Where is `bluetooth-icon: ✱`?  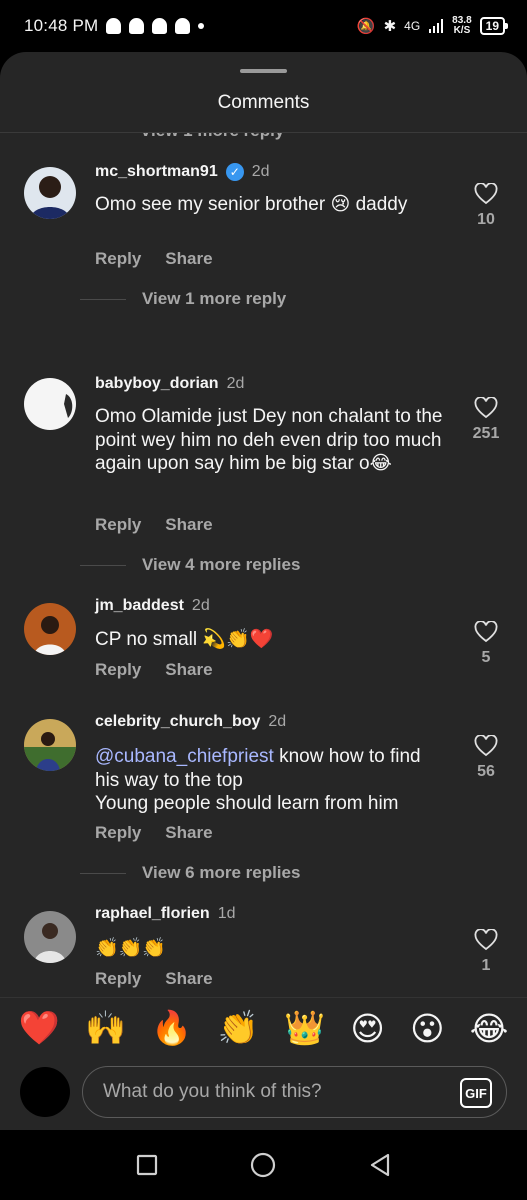 bluetooth-icon: ✱ is located at coordinates (390, 26).